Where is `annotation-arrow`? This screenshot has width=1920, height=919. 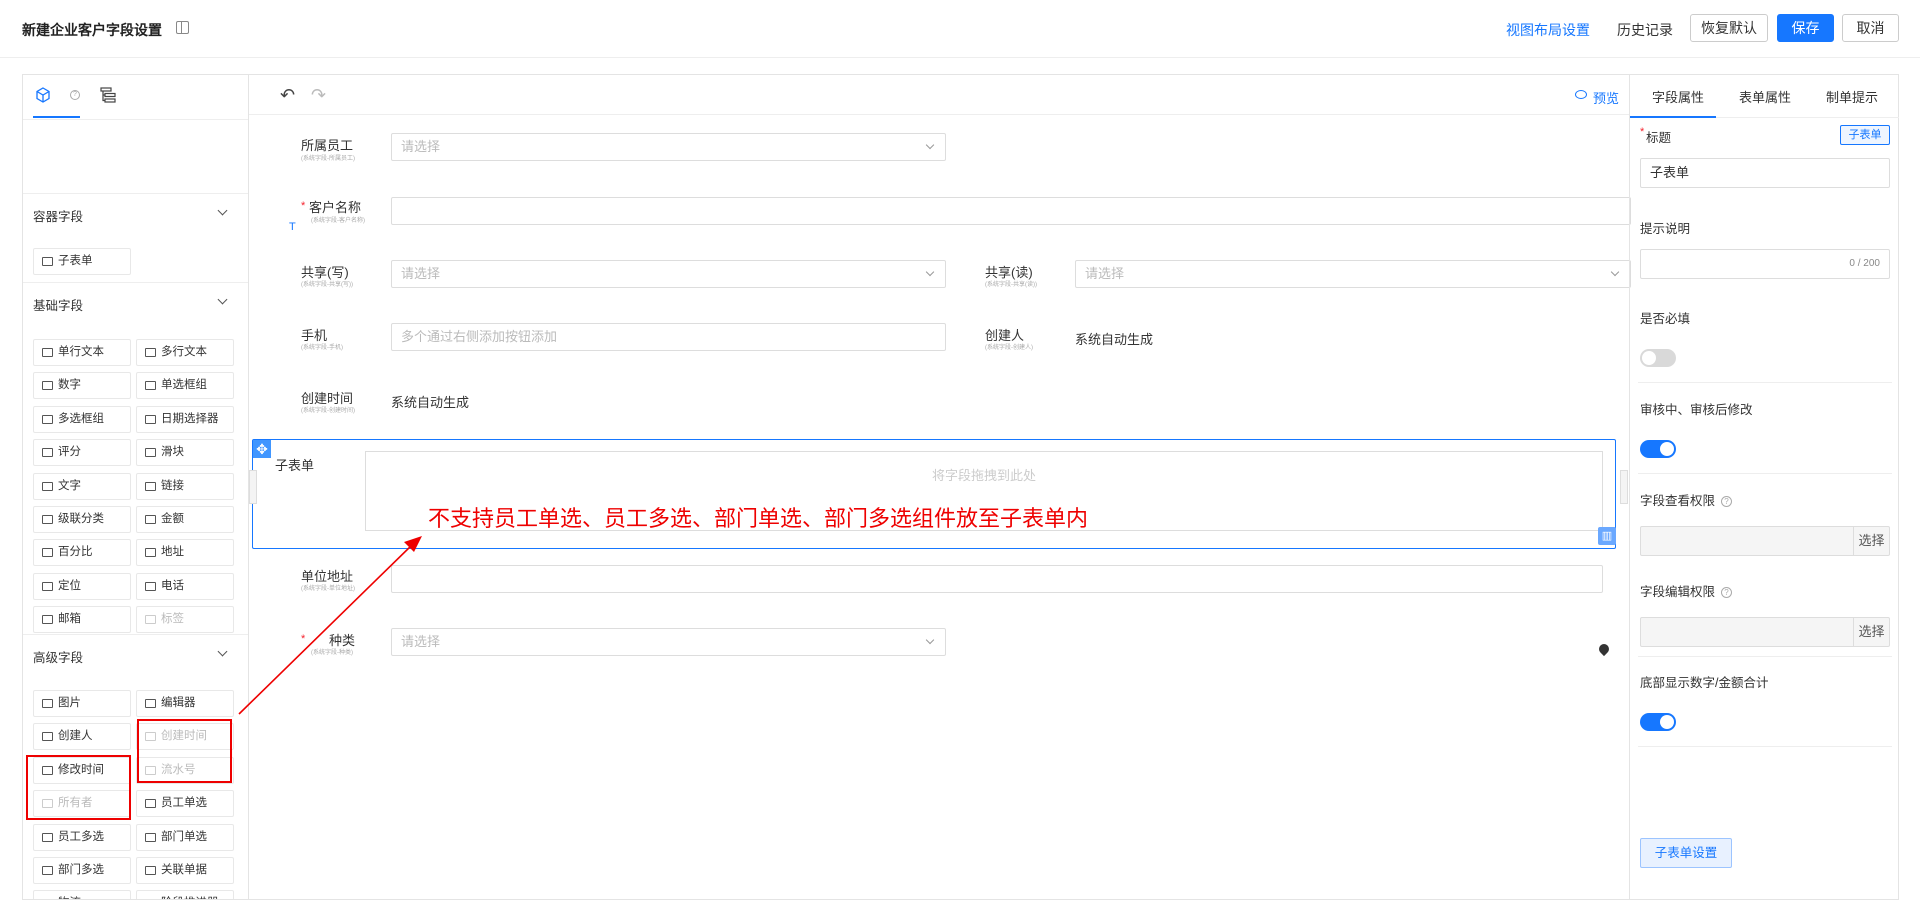
annotation-arrow is located at coordinates (330, 625).